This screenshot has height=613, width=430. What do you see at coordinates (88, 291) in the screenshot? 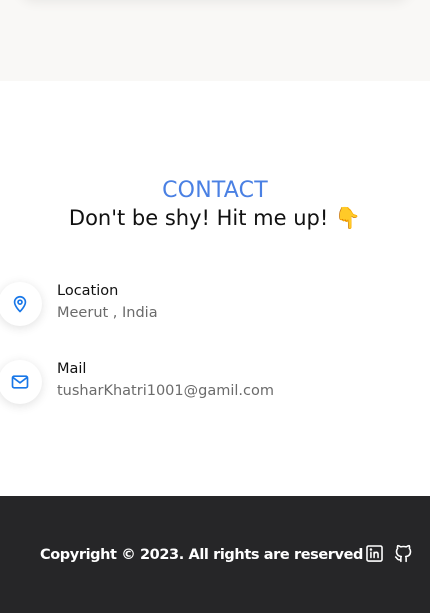
I see `location-label: Location` at bounding box center [88, 291].